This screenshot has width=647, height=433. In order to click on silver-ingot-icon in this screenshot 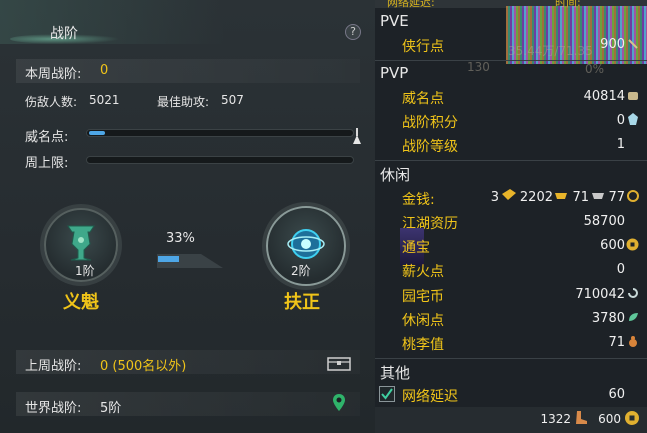, I will do `click(598, 196)`.